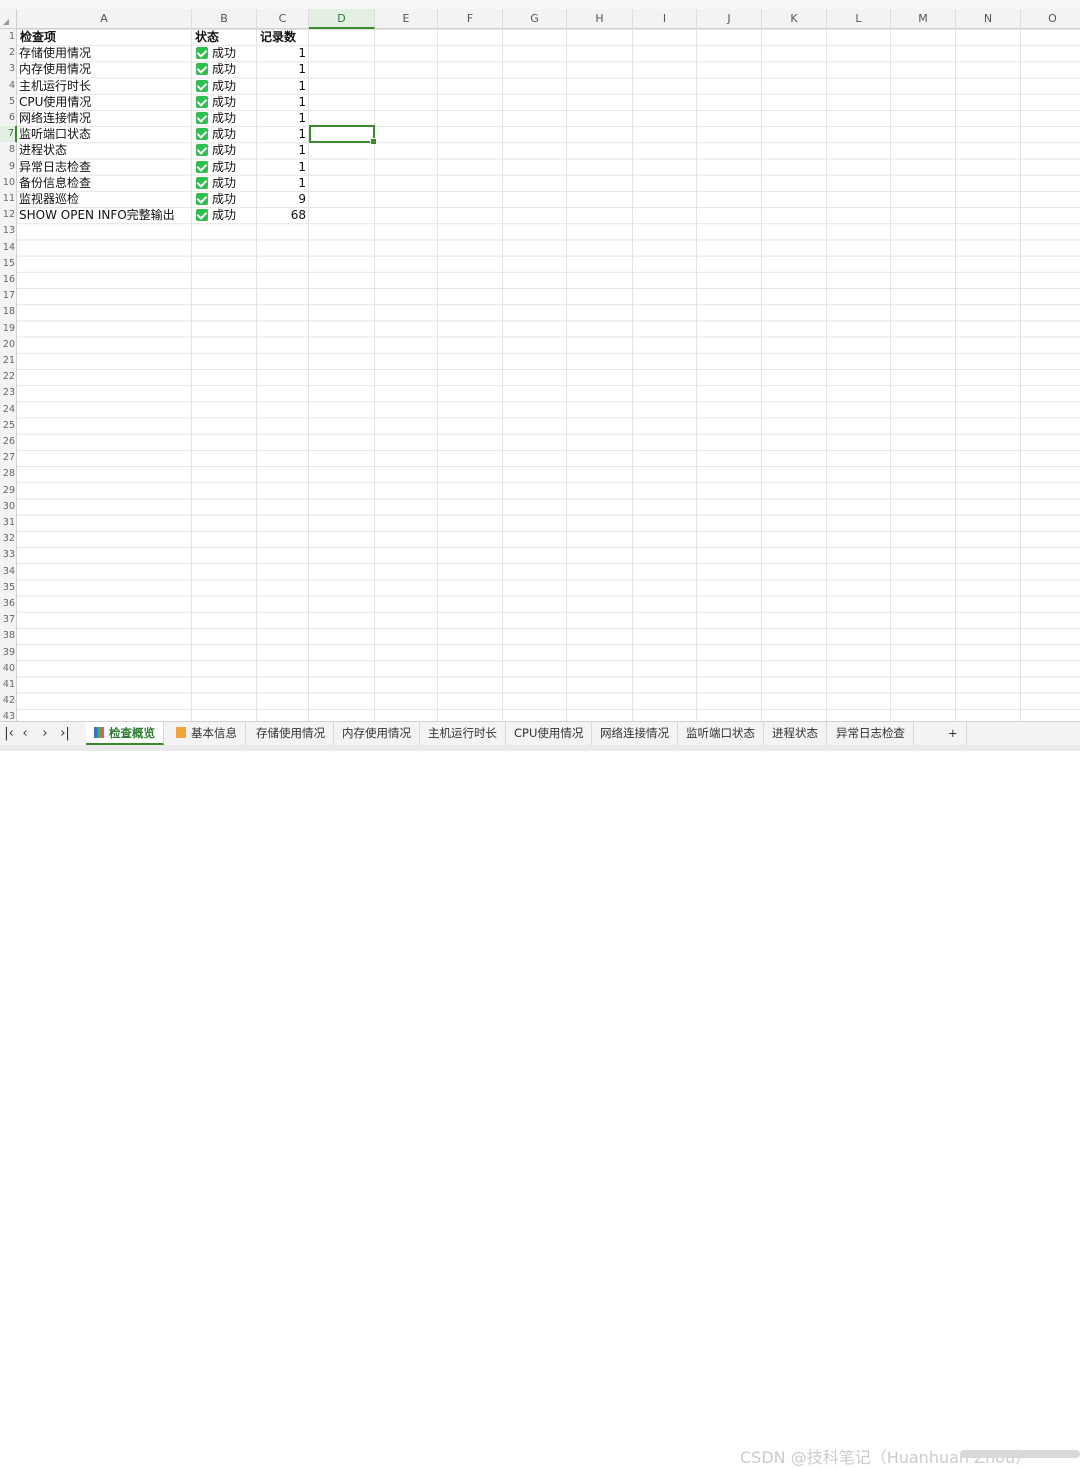 The height and width of the screenshot is (1468, 1080). I want to click on row-header-12: 12, so click(8, 215).